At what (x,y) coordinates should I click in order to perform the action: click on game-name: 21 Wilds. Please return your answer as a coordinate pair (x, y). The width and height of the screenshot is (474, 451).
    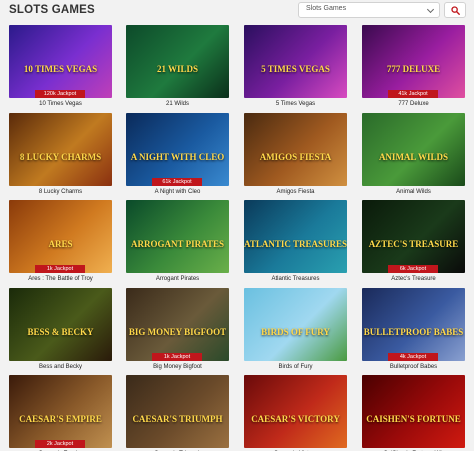
    Looking at the image, I should click on (177, 104).